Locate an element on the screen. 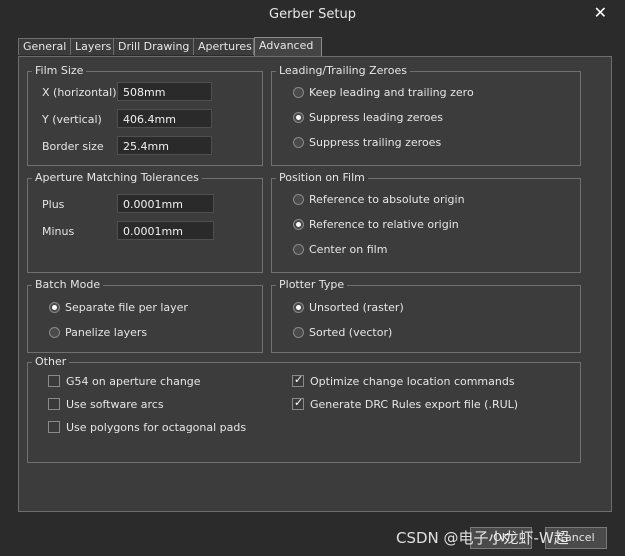 The image size is (625, 556). software-arcs-label: Use software arcs is located at coordinates (115, 404).